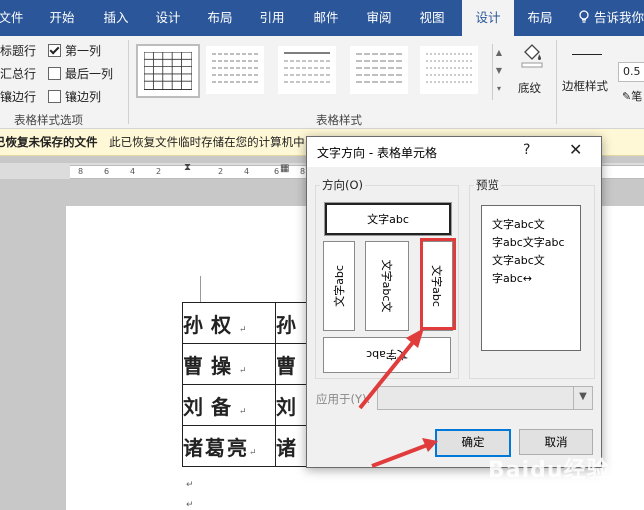 The width and height of the screenshot is (644, 510). I want to click on annotation-arrows, so click(398, 398).